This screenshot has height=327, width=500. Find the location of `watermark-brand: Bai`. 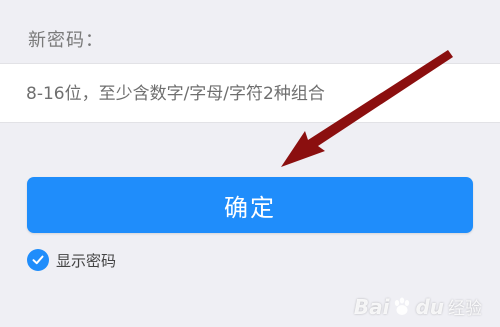

watermark-brand: Bai is located at coordinates (371, 306).